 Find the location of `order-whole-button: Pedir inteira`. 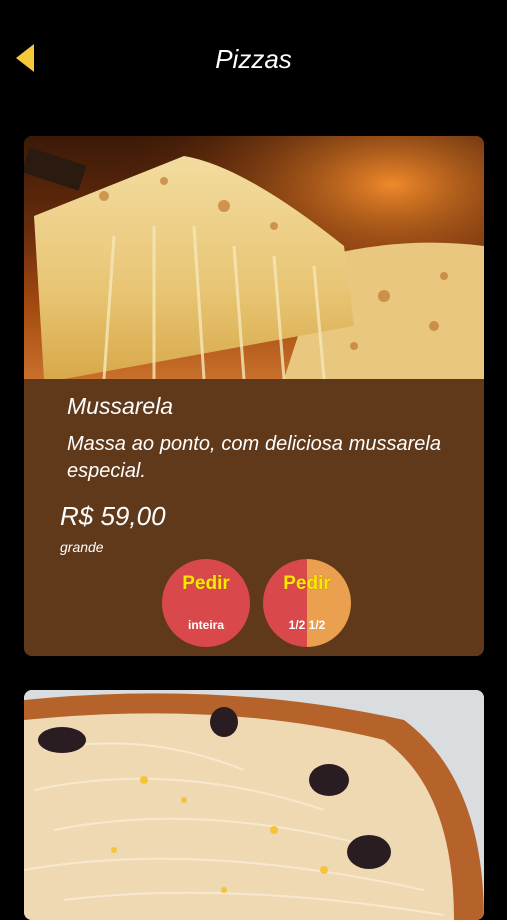

order-whole-button: Pedir inteira is located at coordinates (206, 603).